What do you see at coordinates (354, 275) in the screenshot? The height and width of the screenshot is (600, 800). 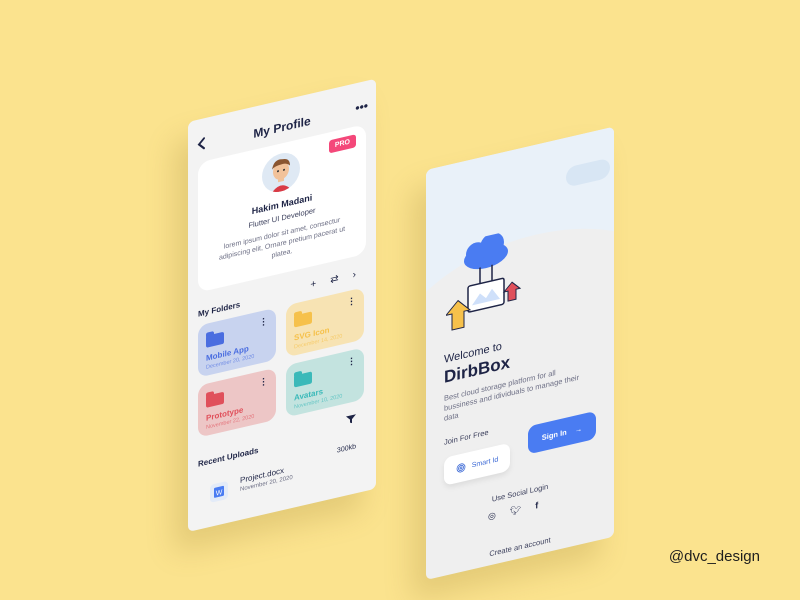 I see `chevron-right-icon: ›` at bounding box center [354, 275].